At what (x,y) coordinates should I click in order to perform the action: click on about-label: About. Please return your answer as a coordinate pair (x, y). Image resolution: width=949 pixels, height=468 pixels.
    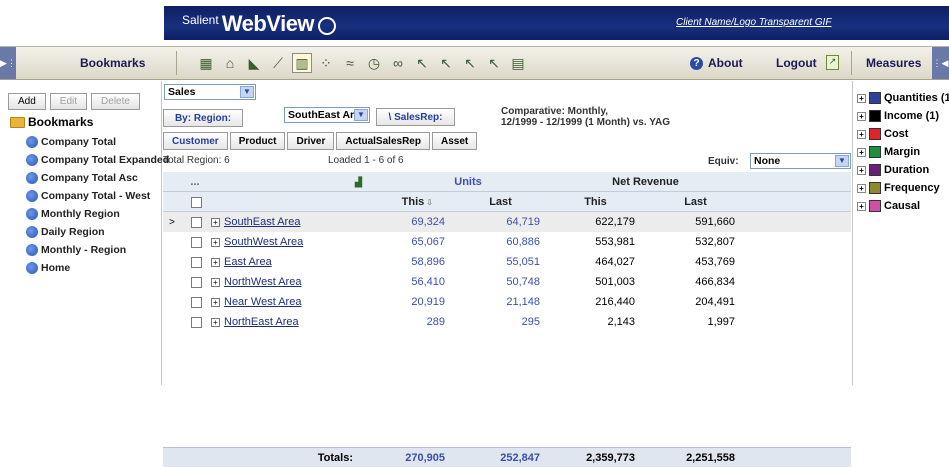
    Looking at the image, I should click on (725, 63).